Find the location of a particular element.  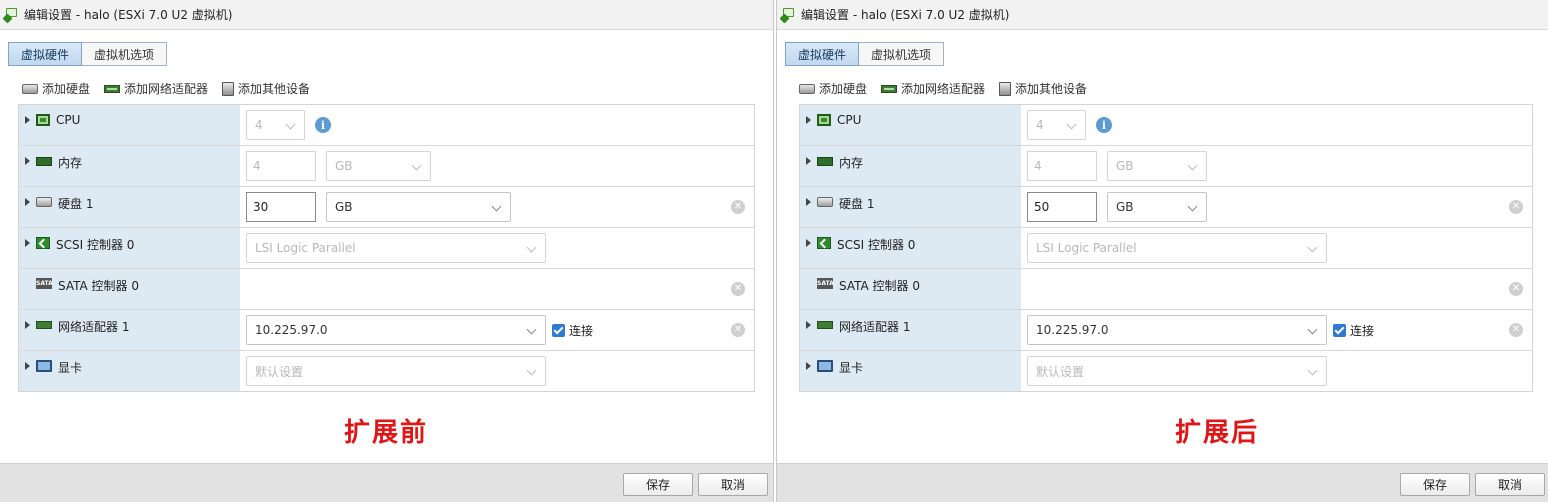

hardware-toolbar: 添加硬盘 添加网络适配器 添加其他设备 is located at coordinates (166, 88).